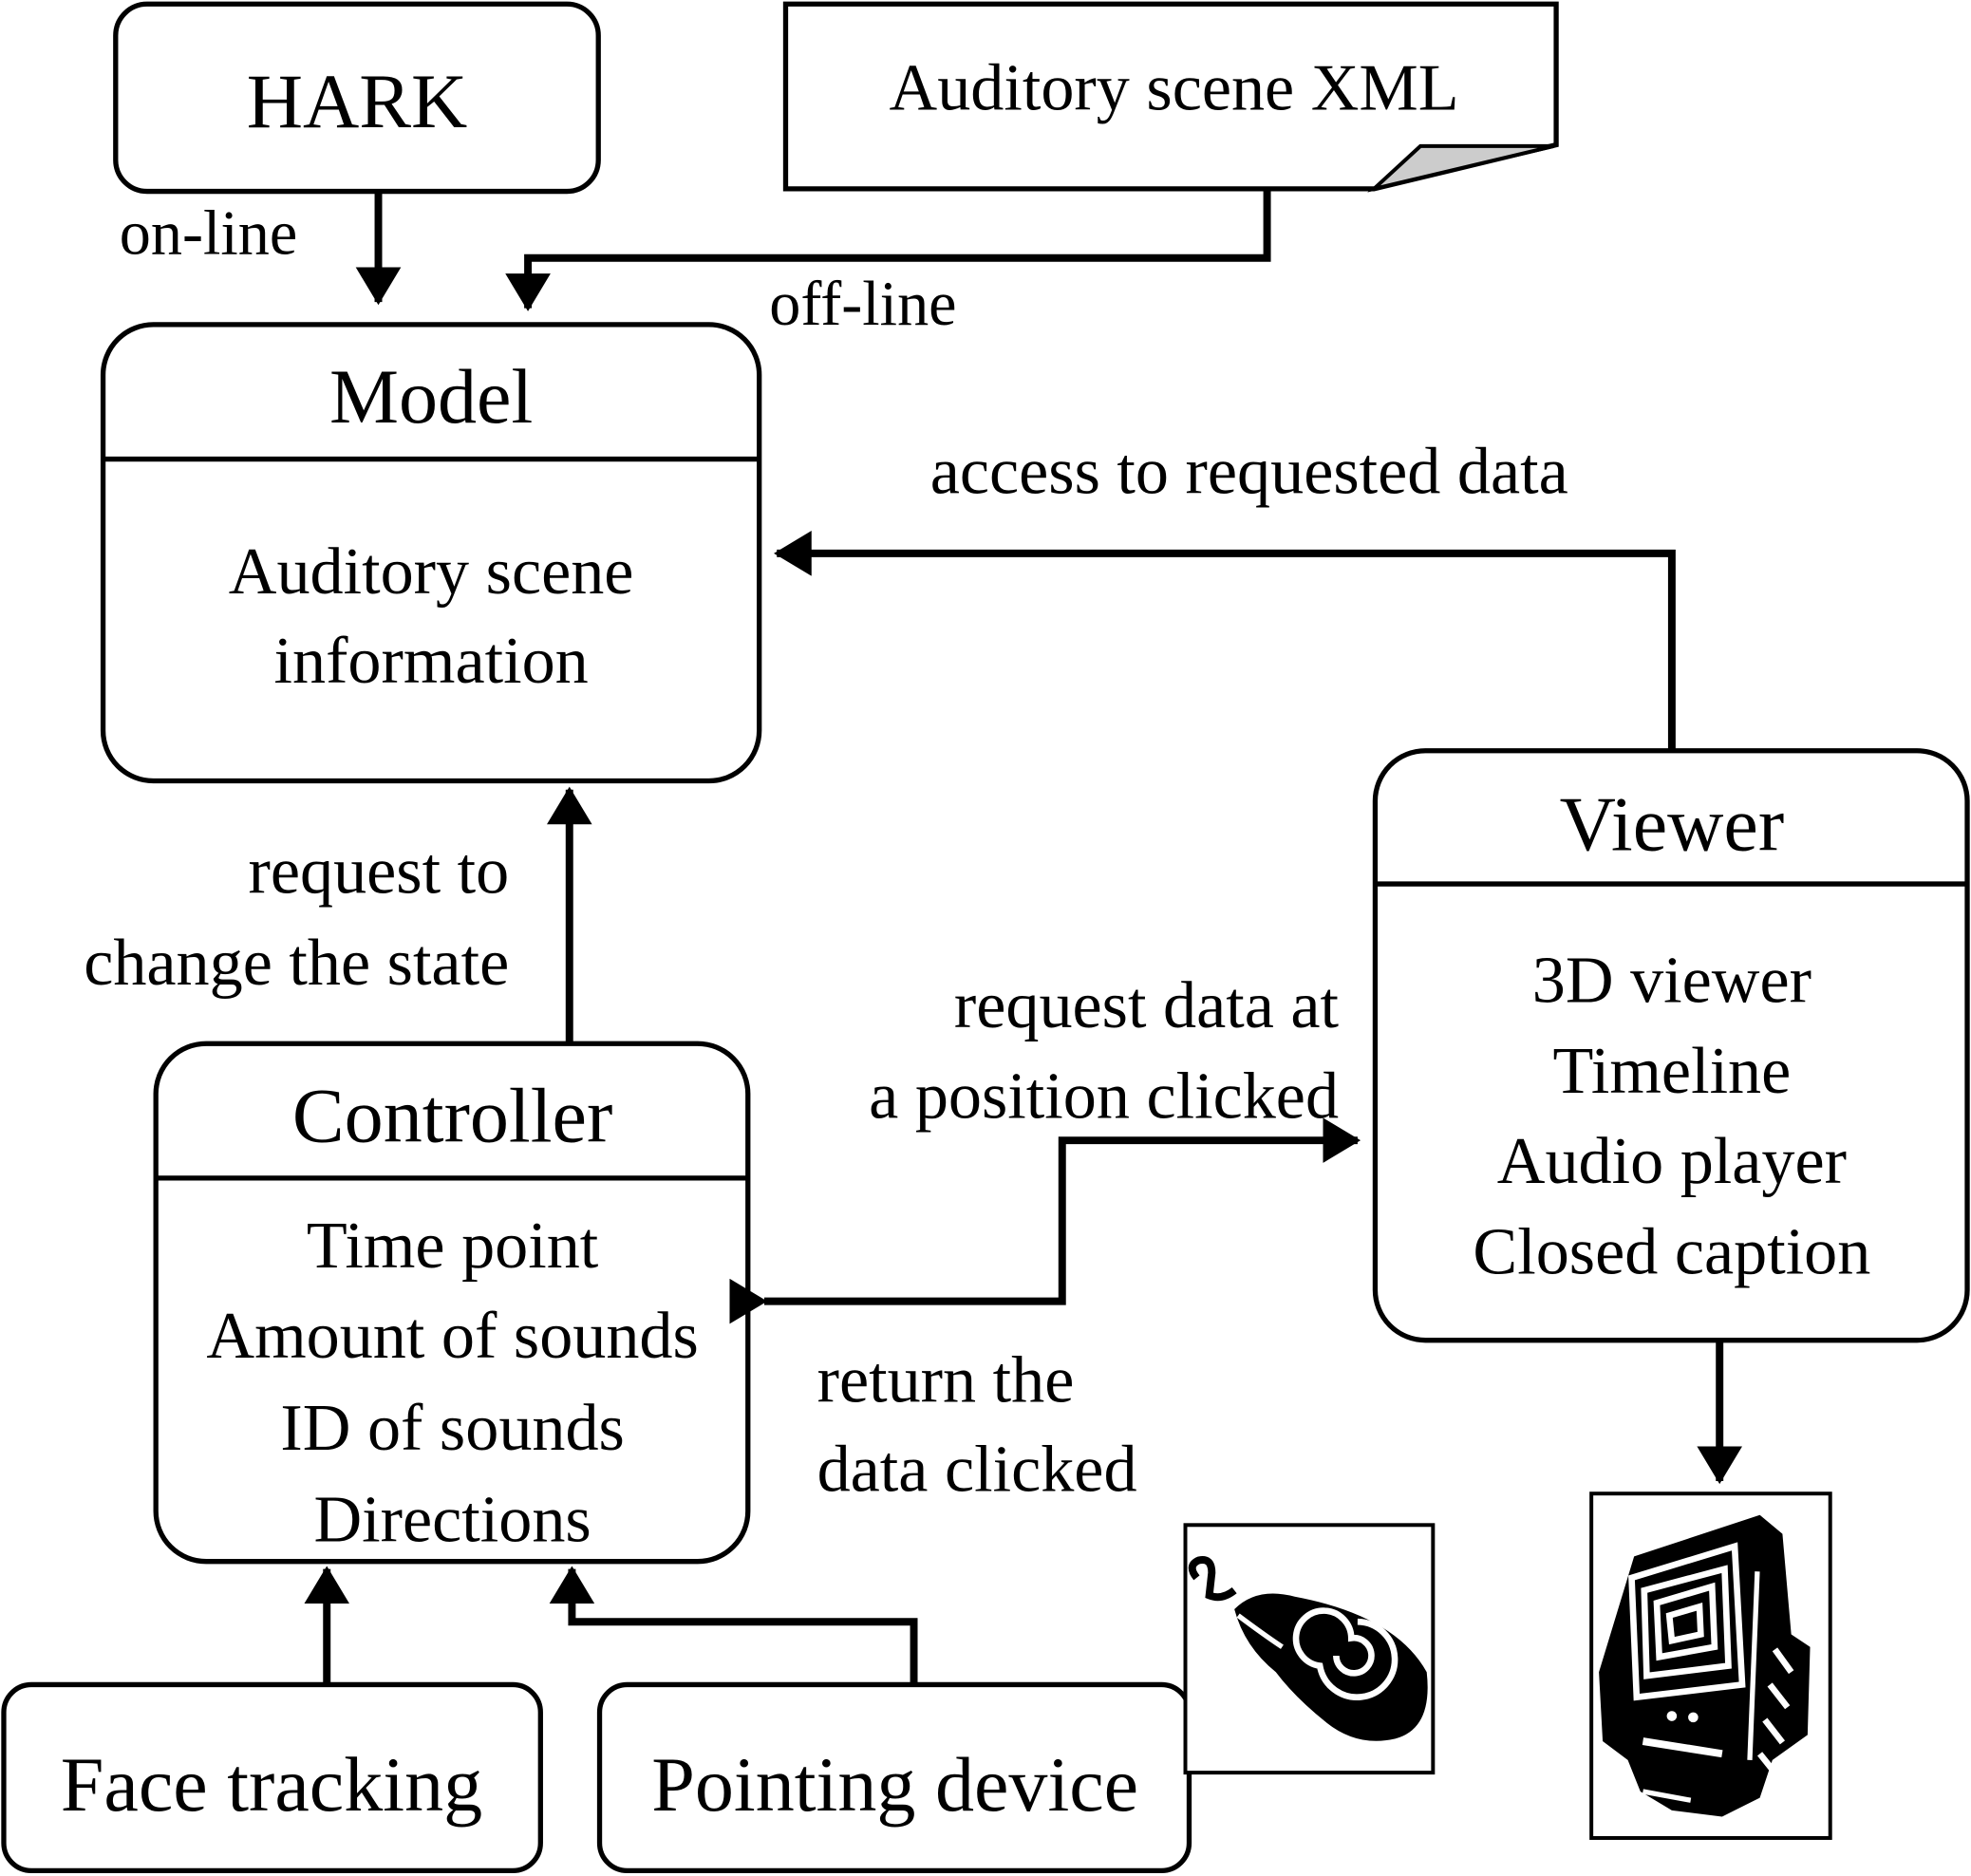 The height and width of the screenshot is (1876, 1971). I want to click on hark-title: HARK, so click(357, 101).